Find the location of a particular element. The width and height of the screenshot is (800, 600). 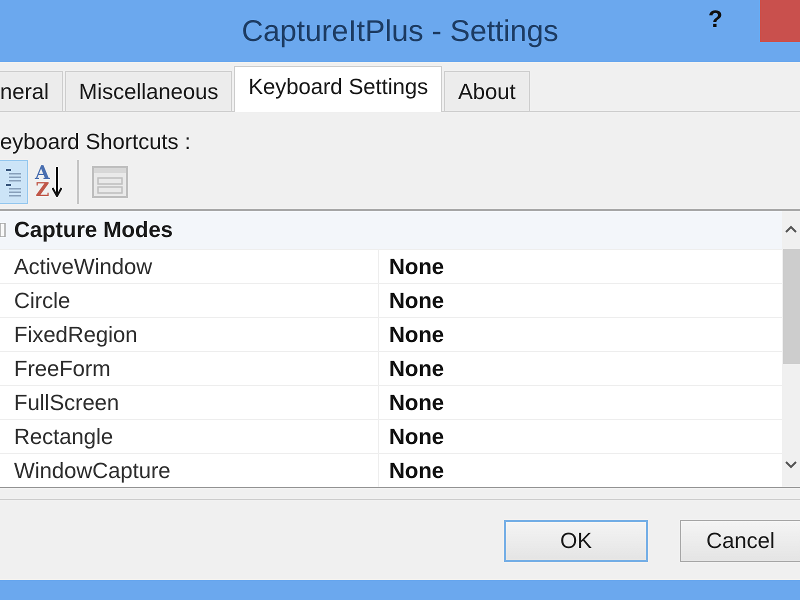

down-arrow-icon is located at coordinates (57, 182).